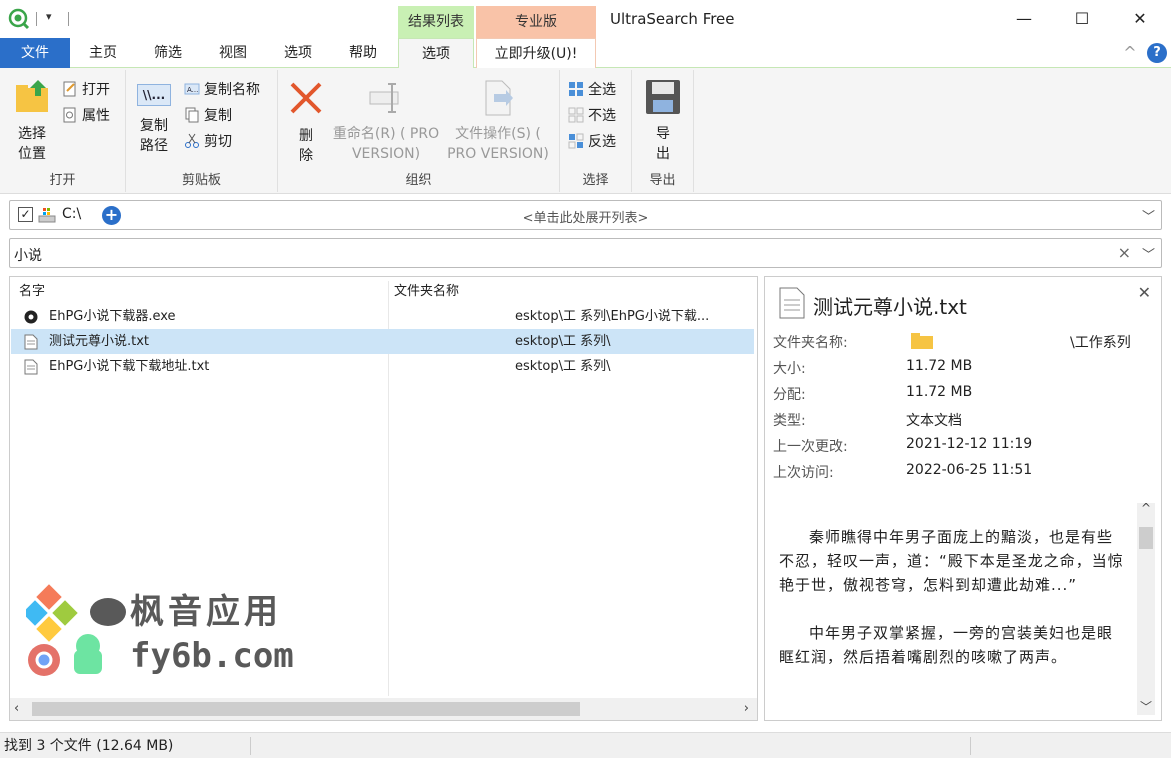  I want to click on file-name: EhPG小说下载下载地址.txt, so click(129, 366).